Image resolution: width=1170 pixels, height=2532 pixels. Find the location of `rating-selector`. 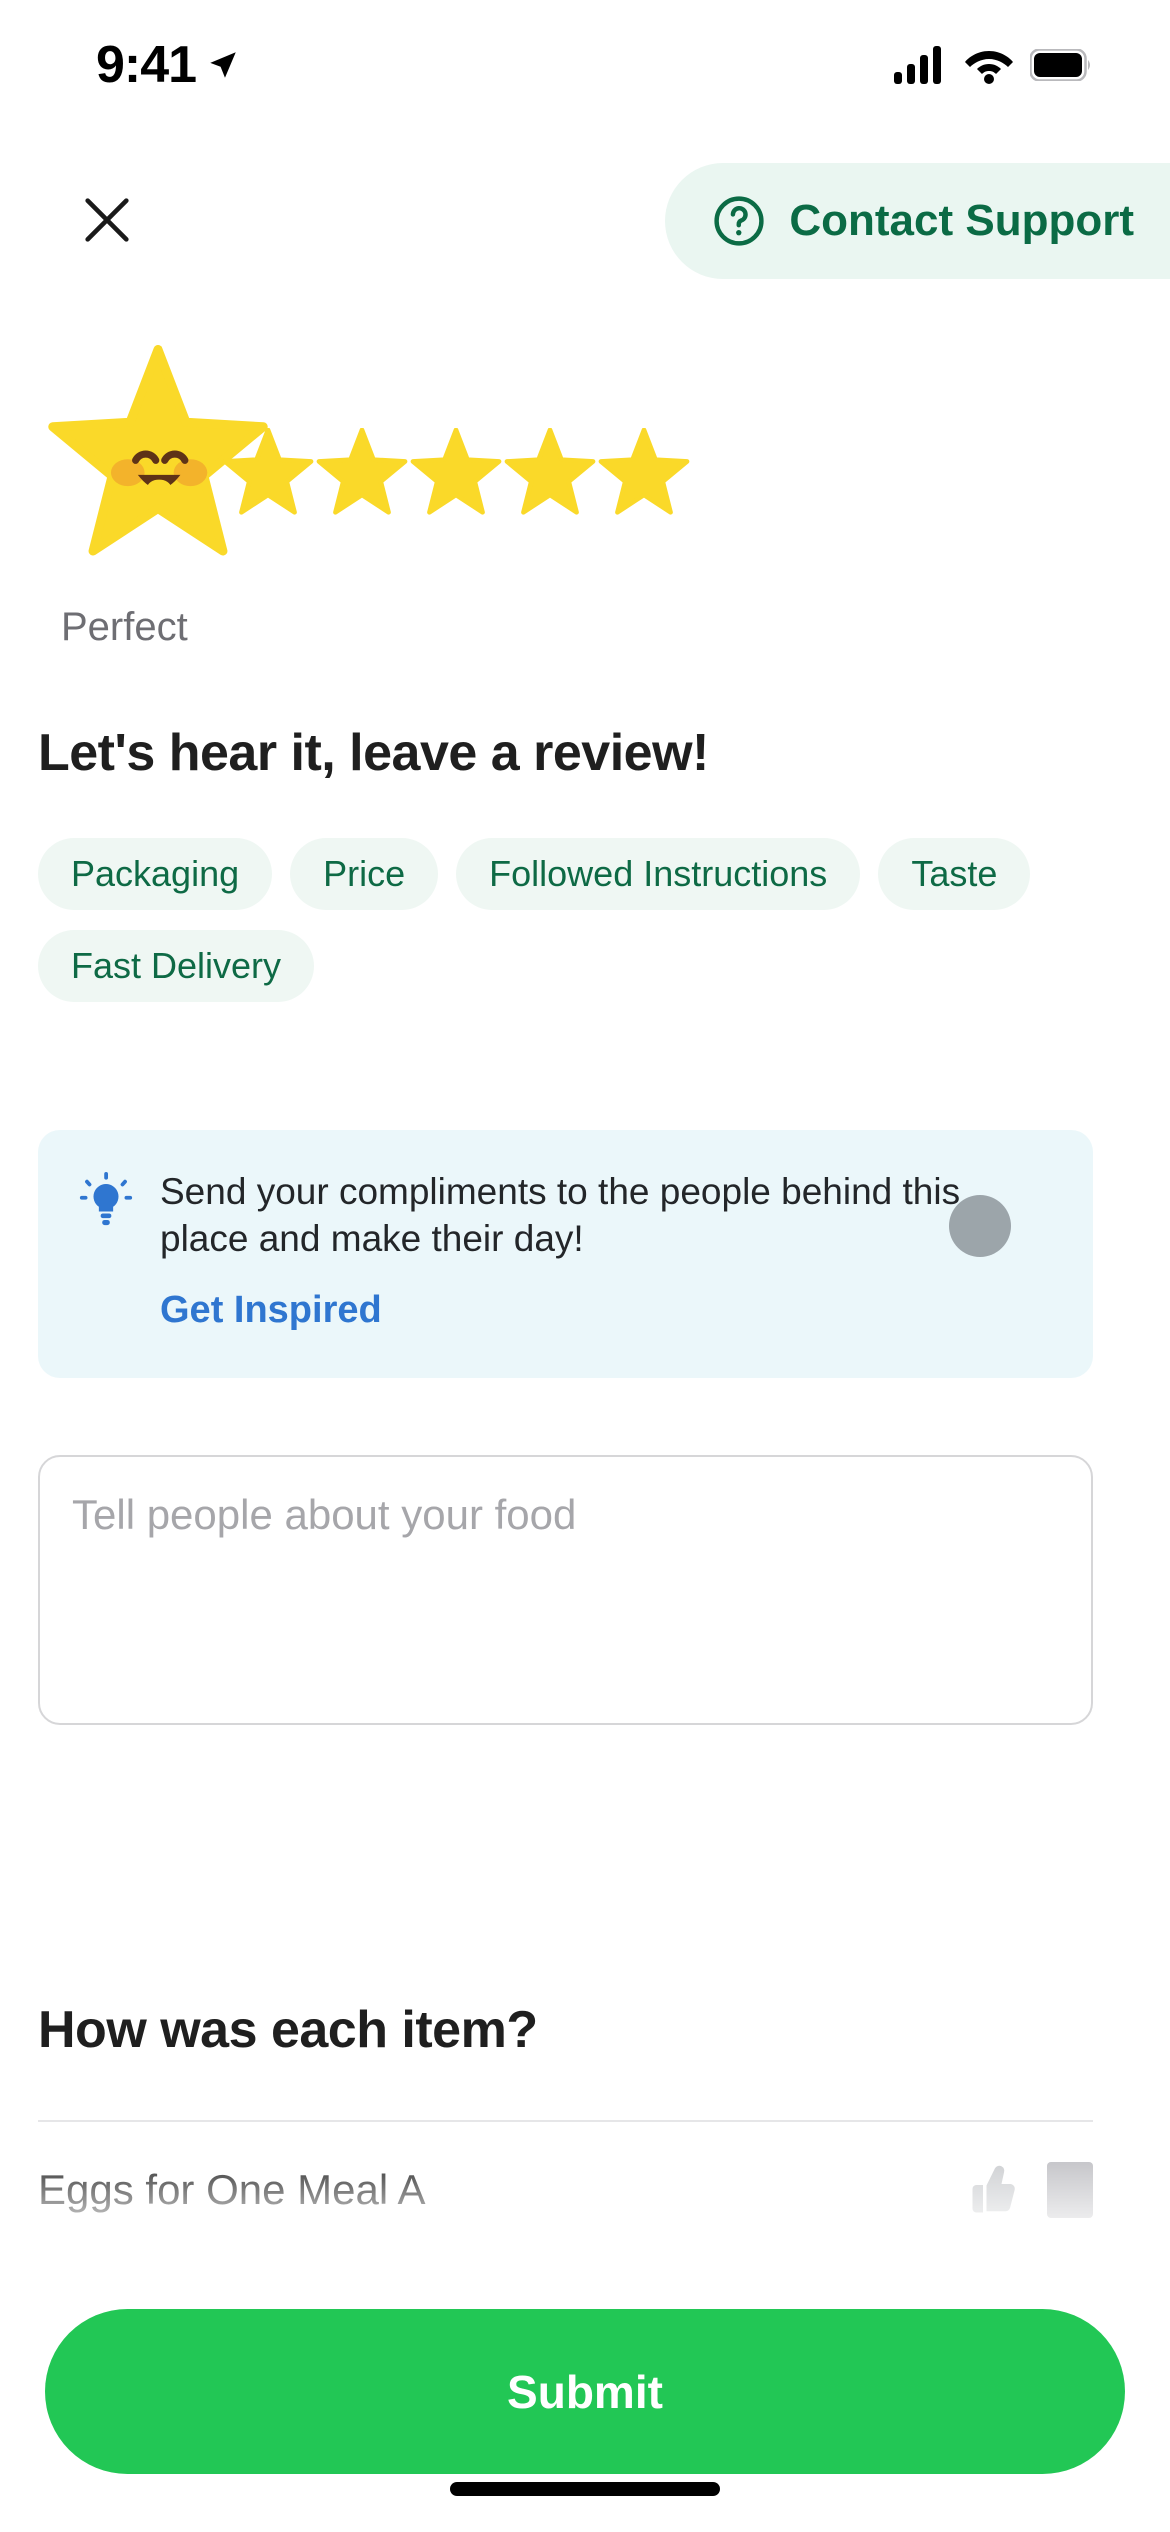

rating-selector is located at coordinates (585, 450).